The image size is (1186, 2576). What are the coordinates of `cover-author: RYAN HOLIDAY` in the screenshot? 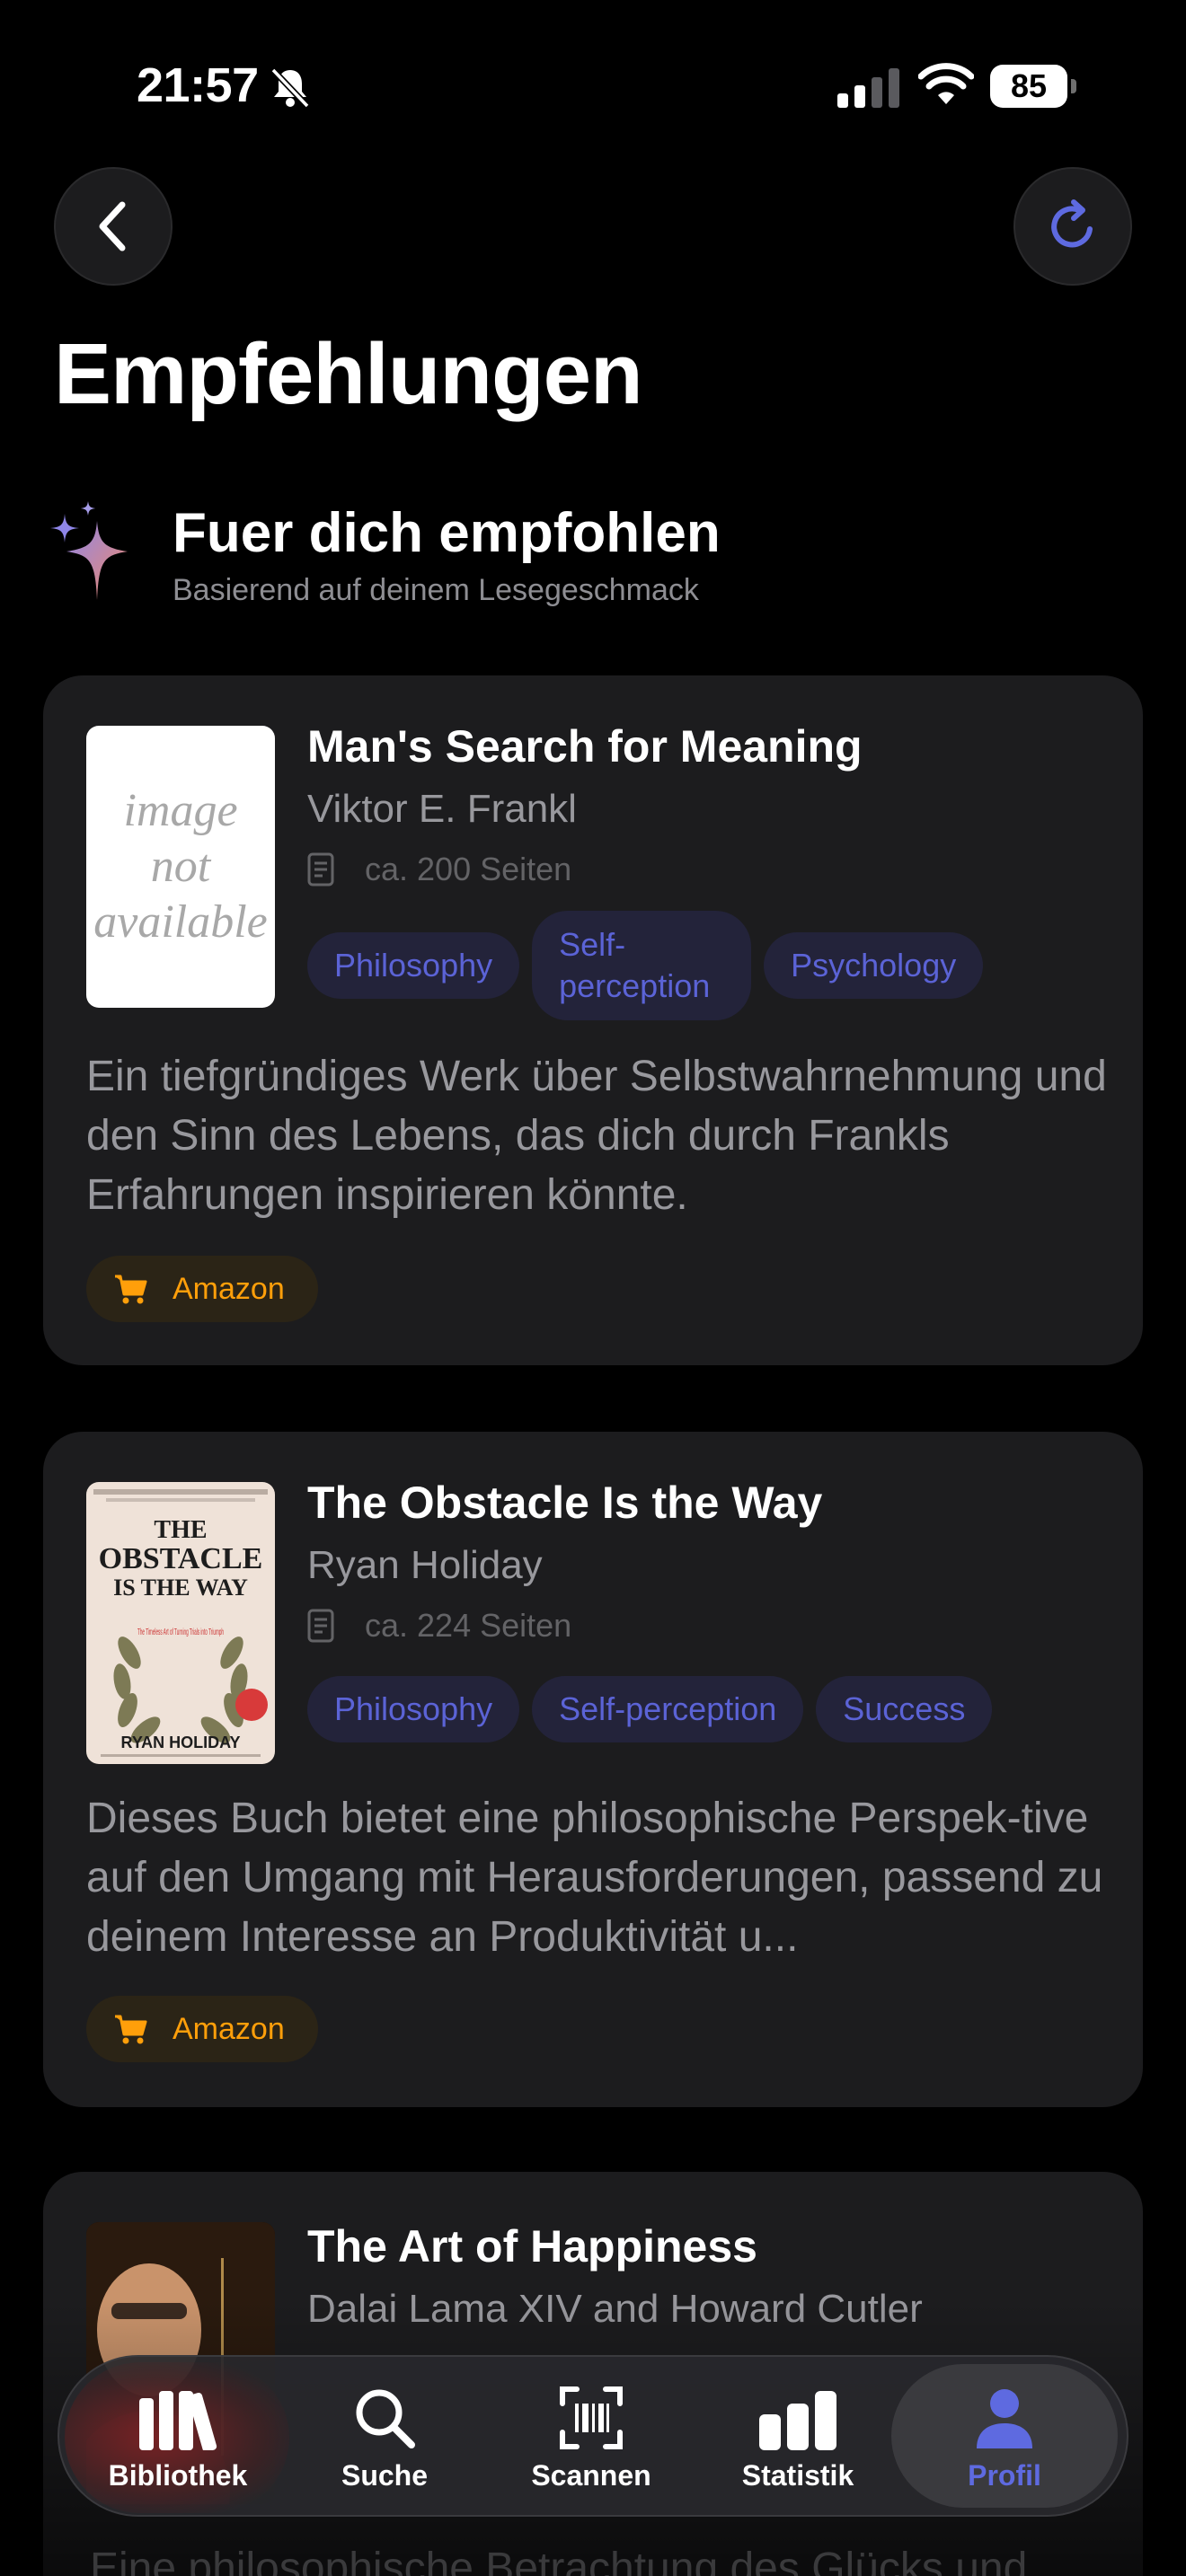 It's located at (180, 1742).